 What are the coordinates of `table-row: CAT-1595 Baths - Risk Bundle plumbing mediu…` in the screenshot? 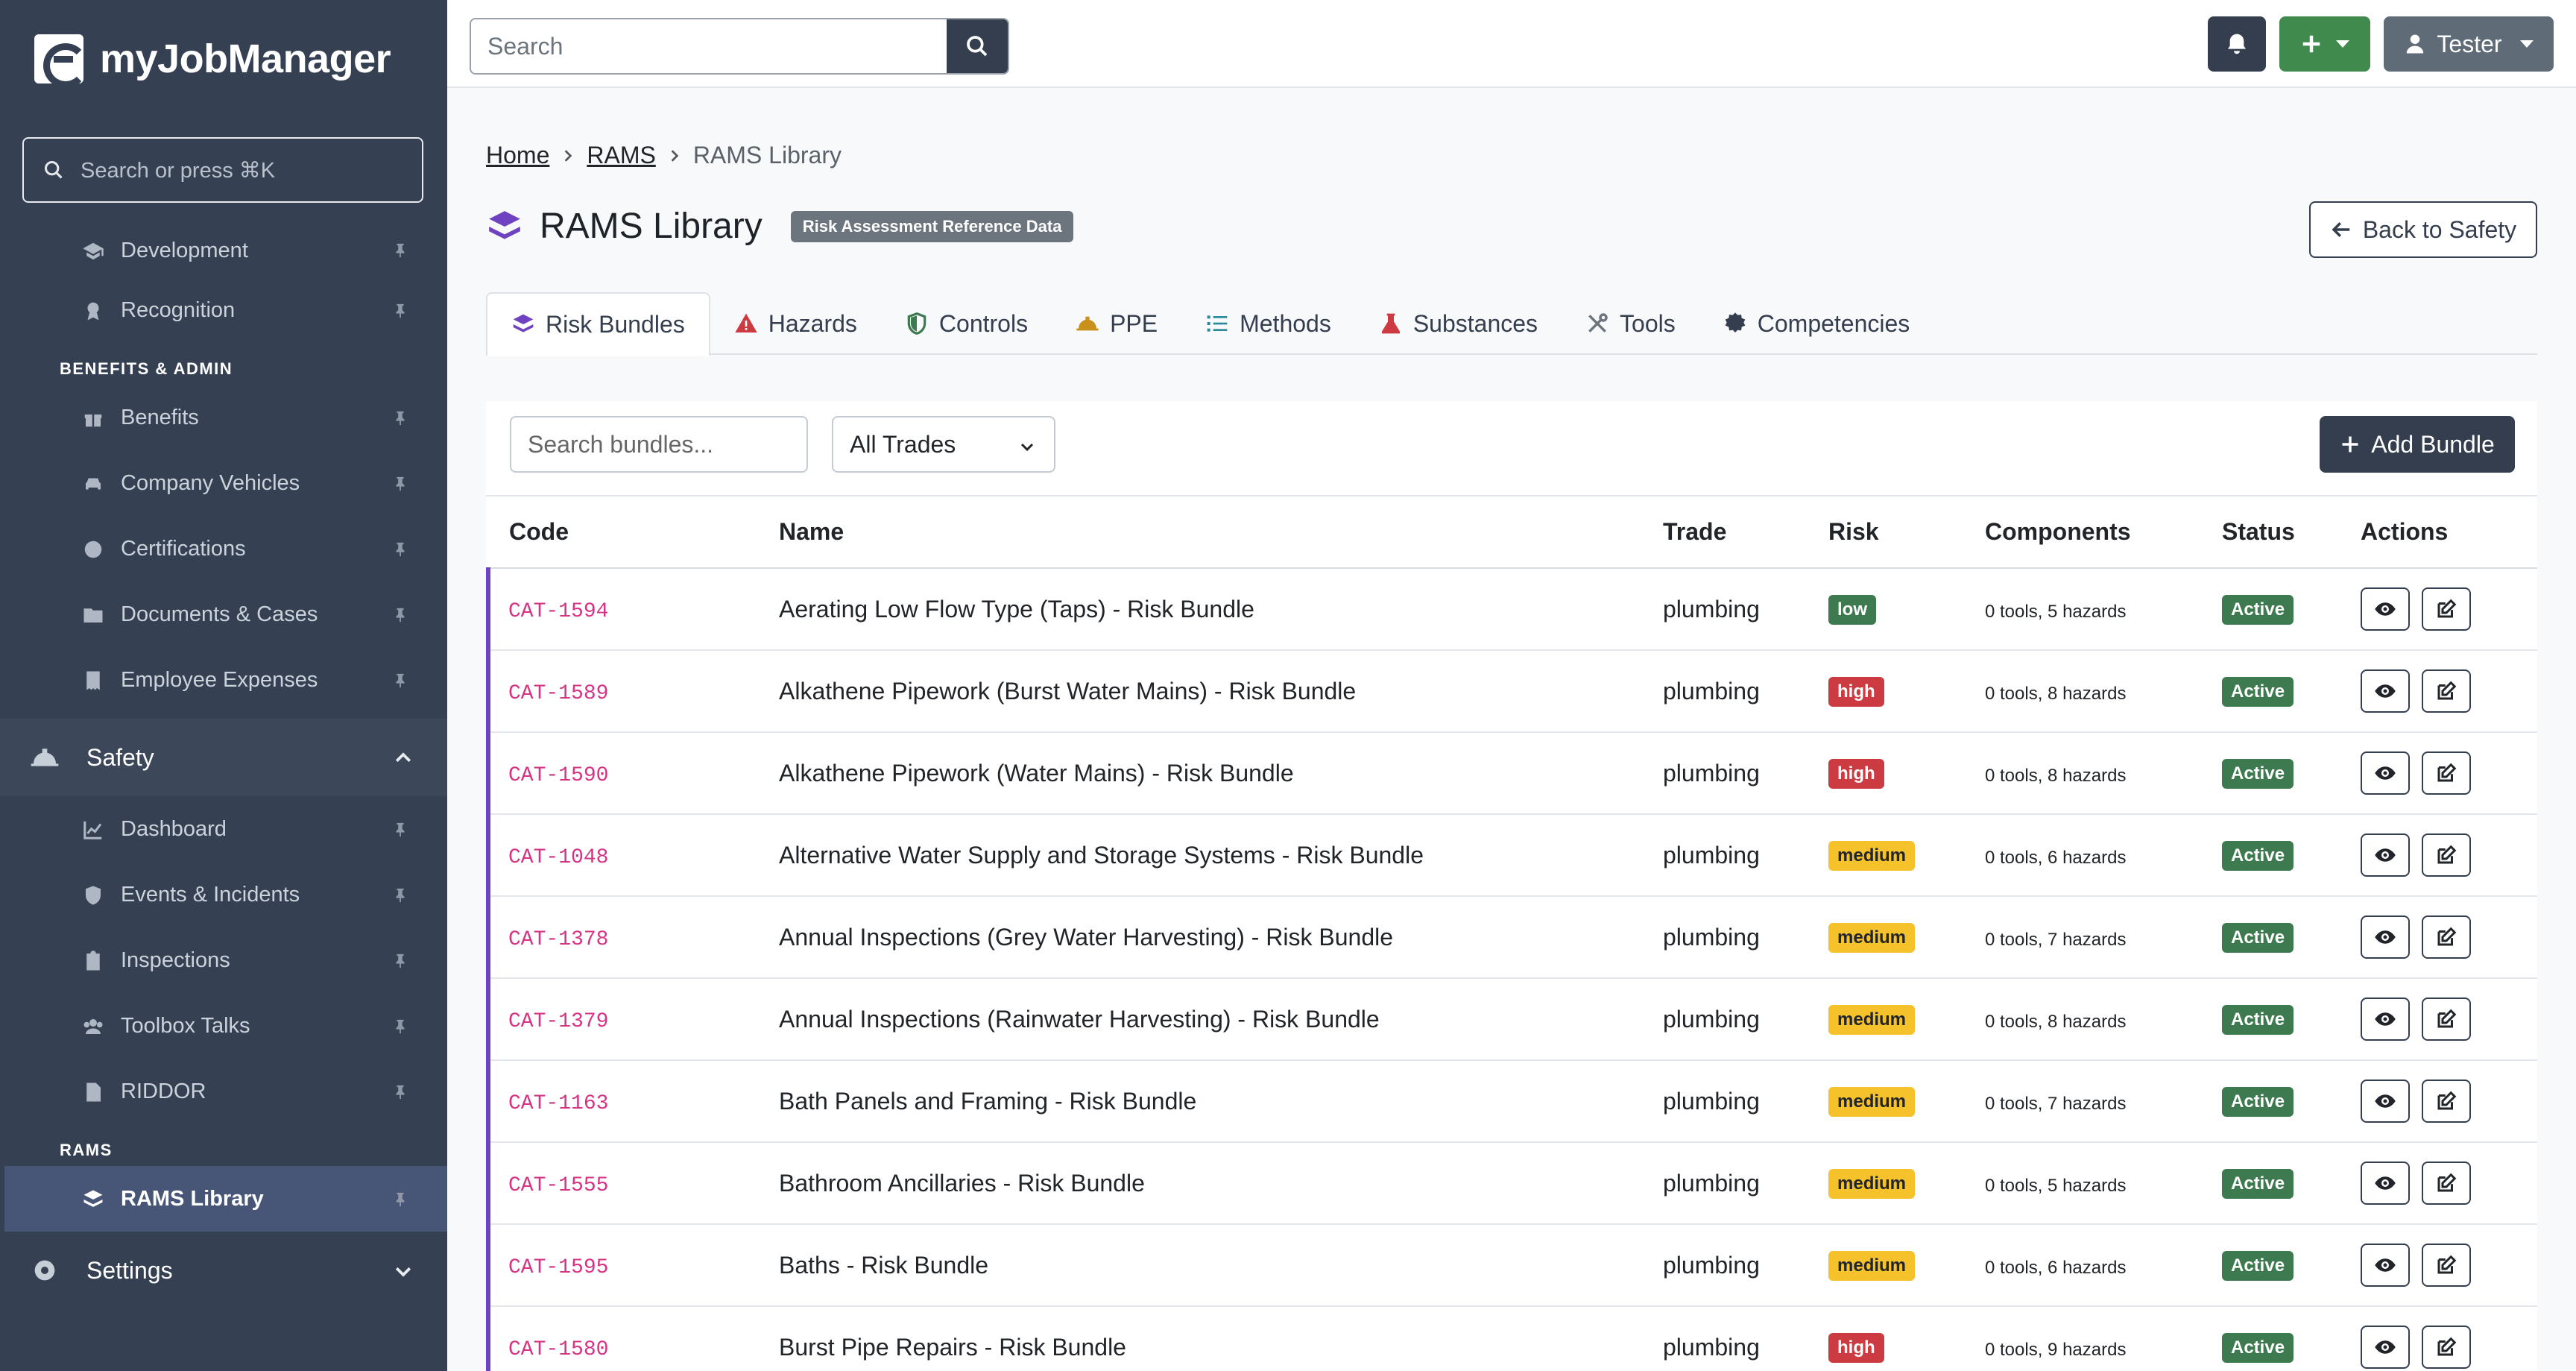 It's located at (1511, 1265).